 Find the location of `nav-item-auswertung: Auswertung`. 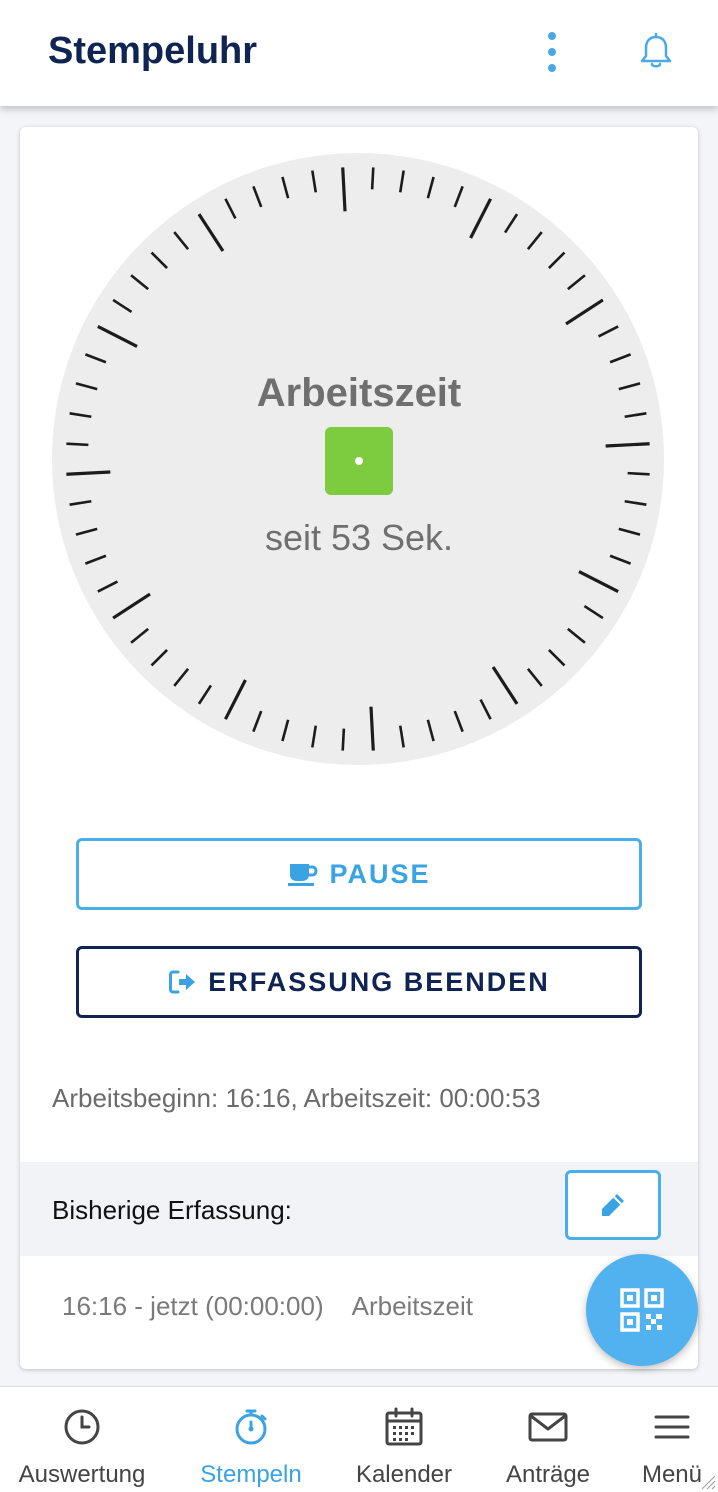

nav-item-auswertung: Auswertung is located at coordinates (82, 1439).